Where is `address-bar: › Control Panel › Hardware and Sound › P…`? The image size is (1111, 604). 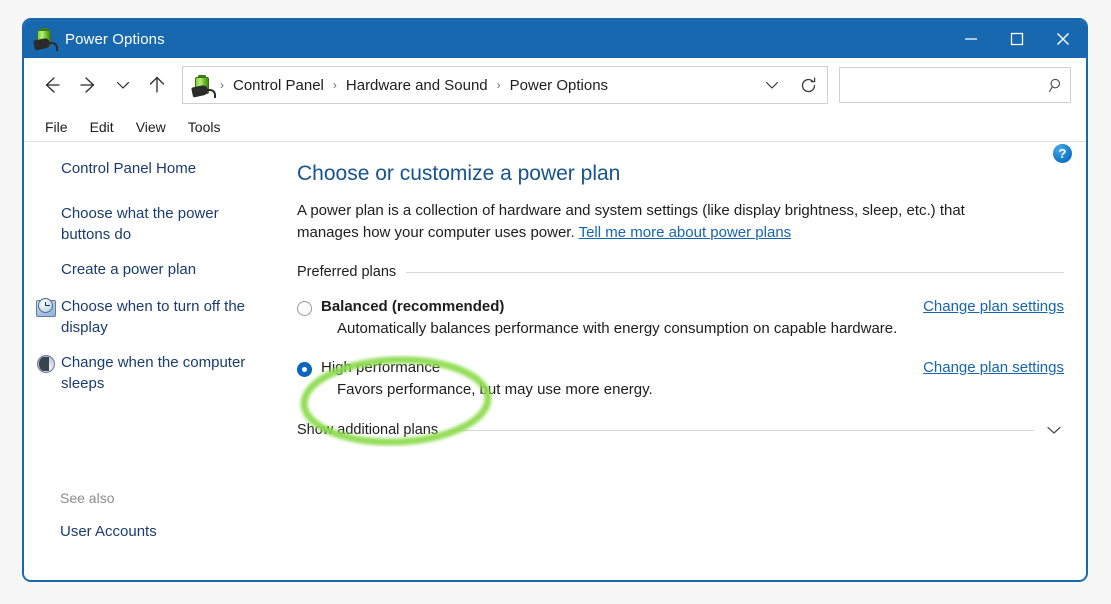 address-bar: › Control Panel › Hardware and Sound › P… is located at coordinates (505, 85).